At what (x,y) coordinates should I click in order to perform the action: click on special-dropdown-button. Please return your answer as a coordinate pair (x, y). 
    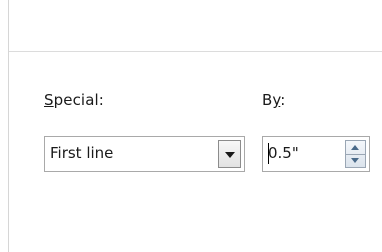
    Looking at the image, I should click on (229, 154).